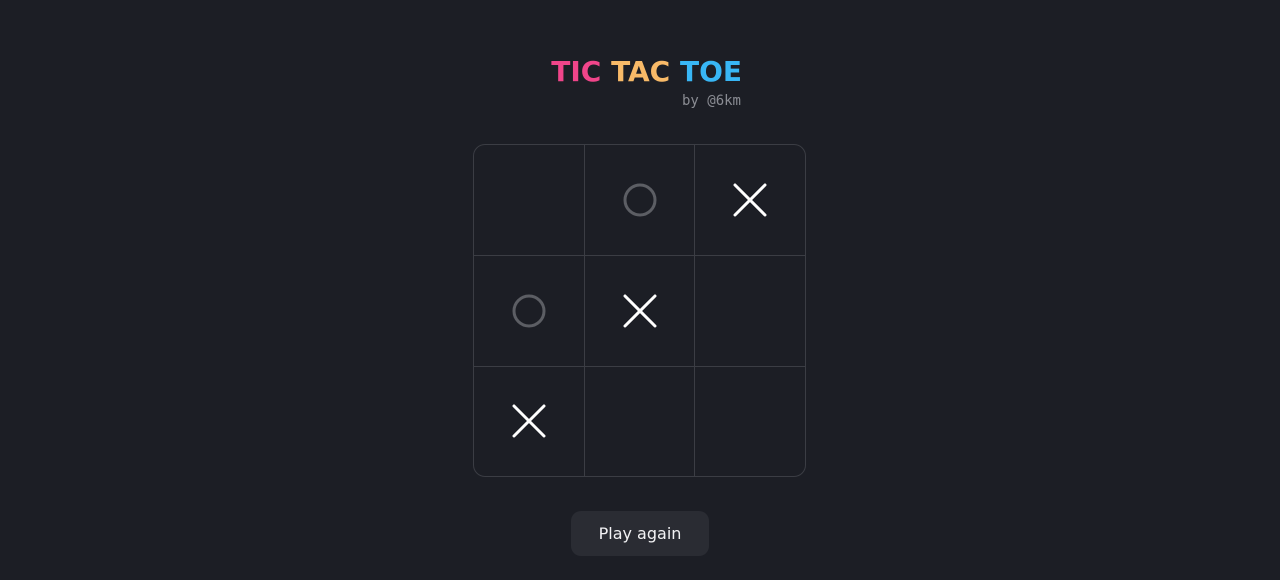  I want to click on title-word-tic: TIC, so click(576, 71).